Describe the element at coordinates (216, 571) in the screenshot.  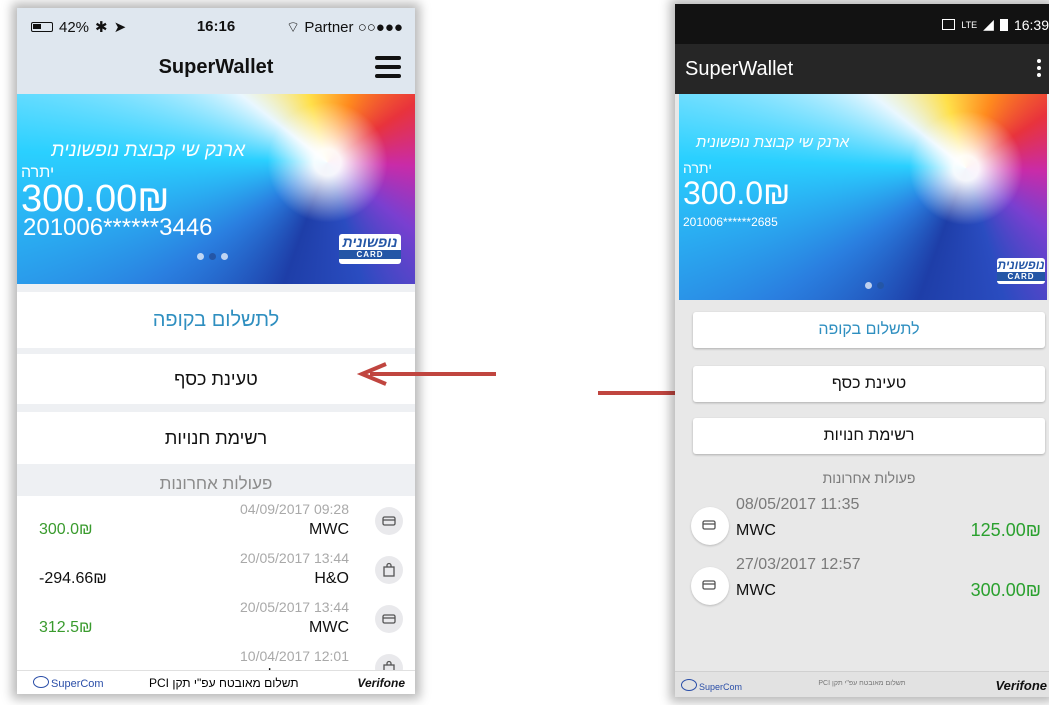
I see `transaction-row: 20/05/2017 13:44 H&O -294.66₪` at that location.